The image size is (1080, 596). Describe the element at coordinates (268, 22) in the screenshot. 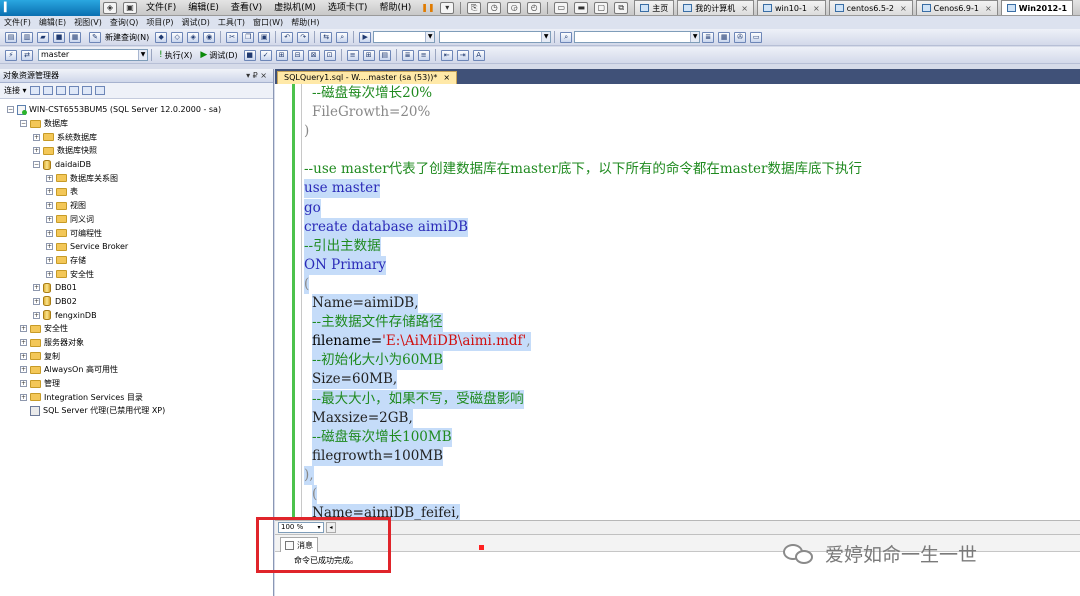

I see `menu-window: 窗口(W)` at that location.